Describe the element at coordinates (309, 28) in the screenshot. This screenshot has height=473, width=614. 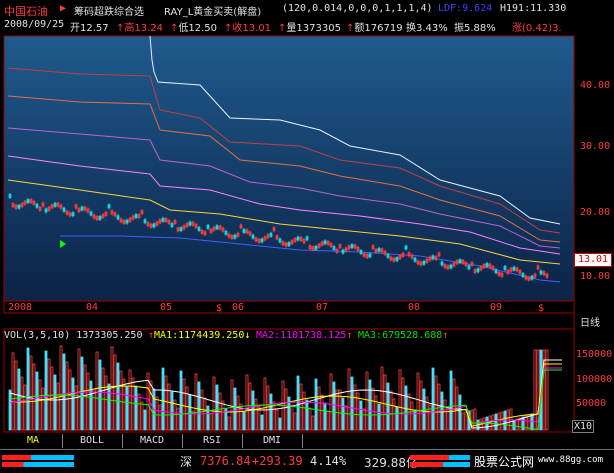
I see `quote-volume: ↑量1373305` at that location.